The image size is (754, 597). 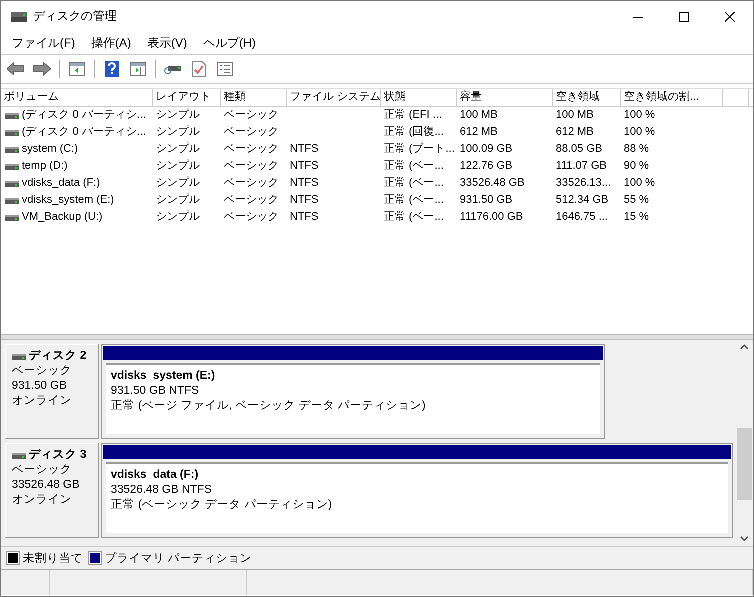 I want to click on column-header: 容量, so click(x=505, y=97).